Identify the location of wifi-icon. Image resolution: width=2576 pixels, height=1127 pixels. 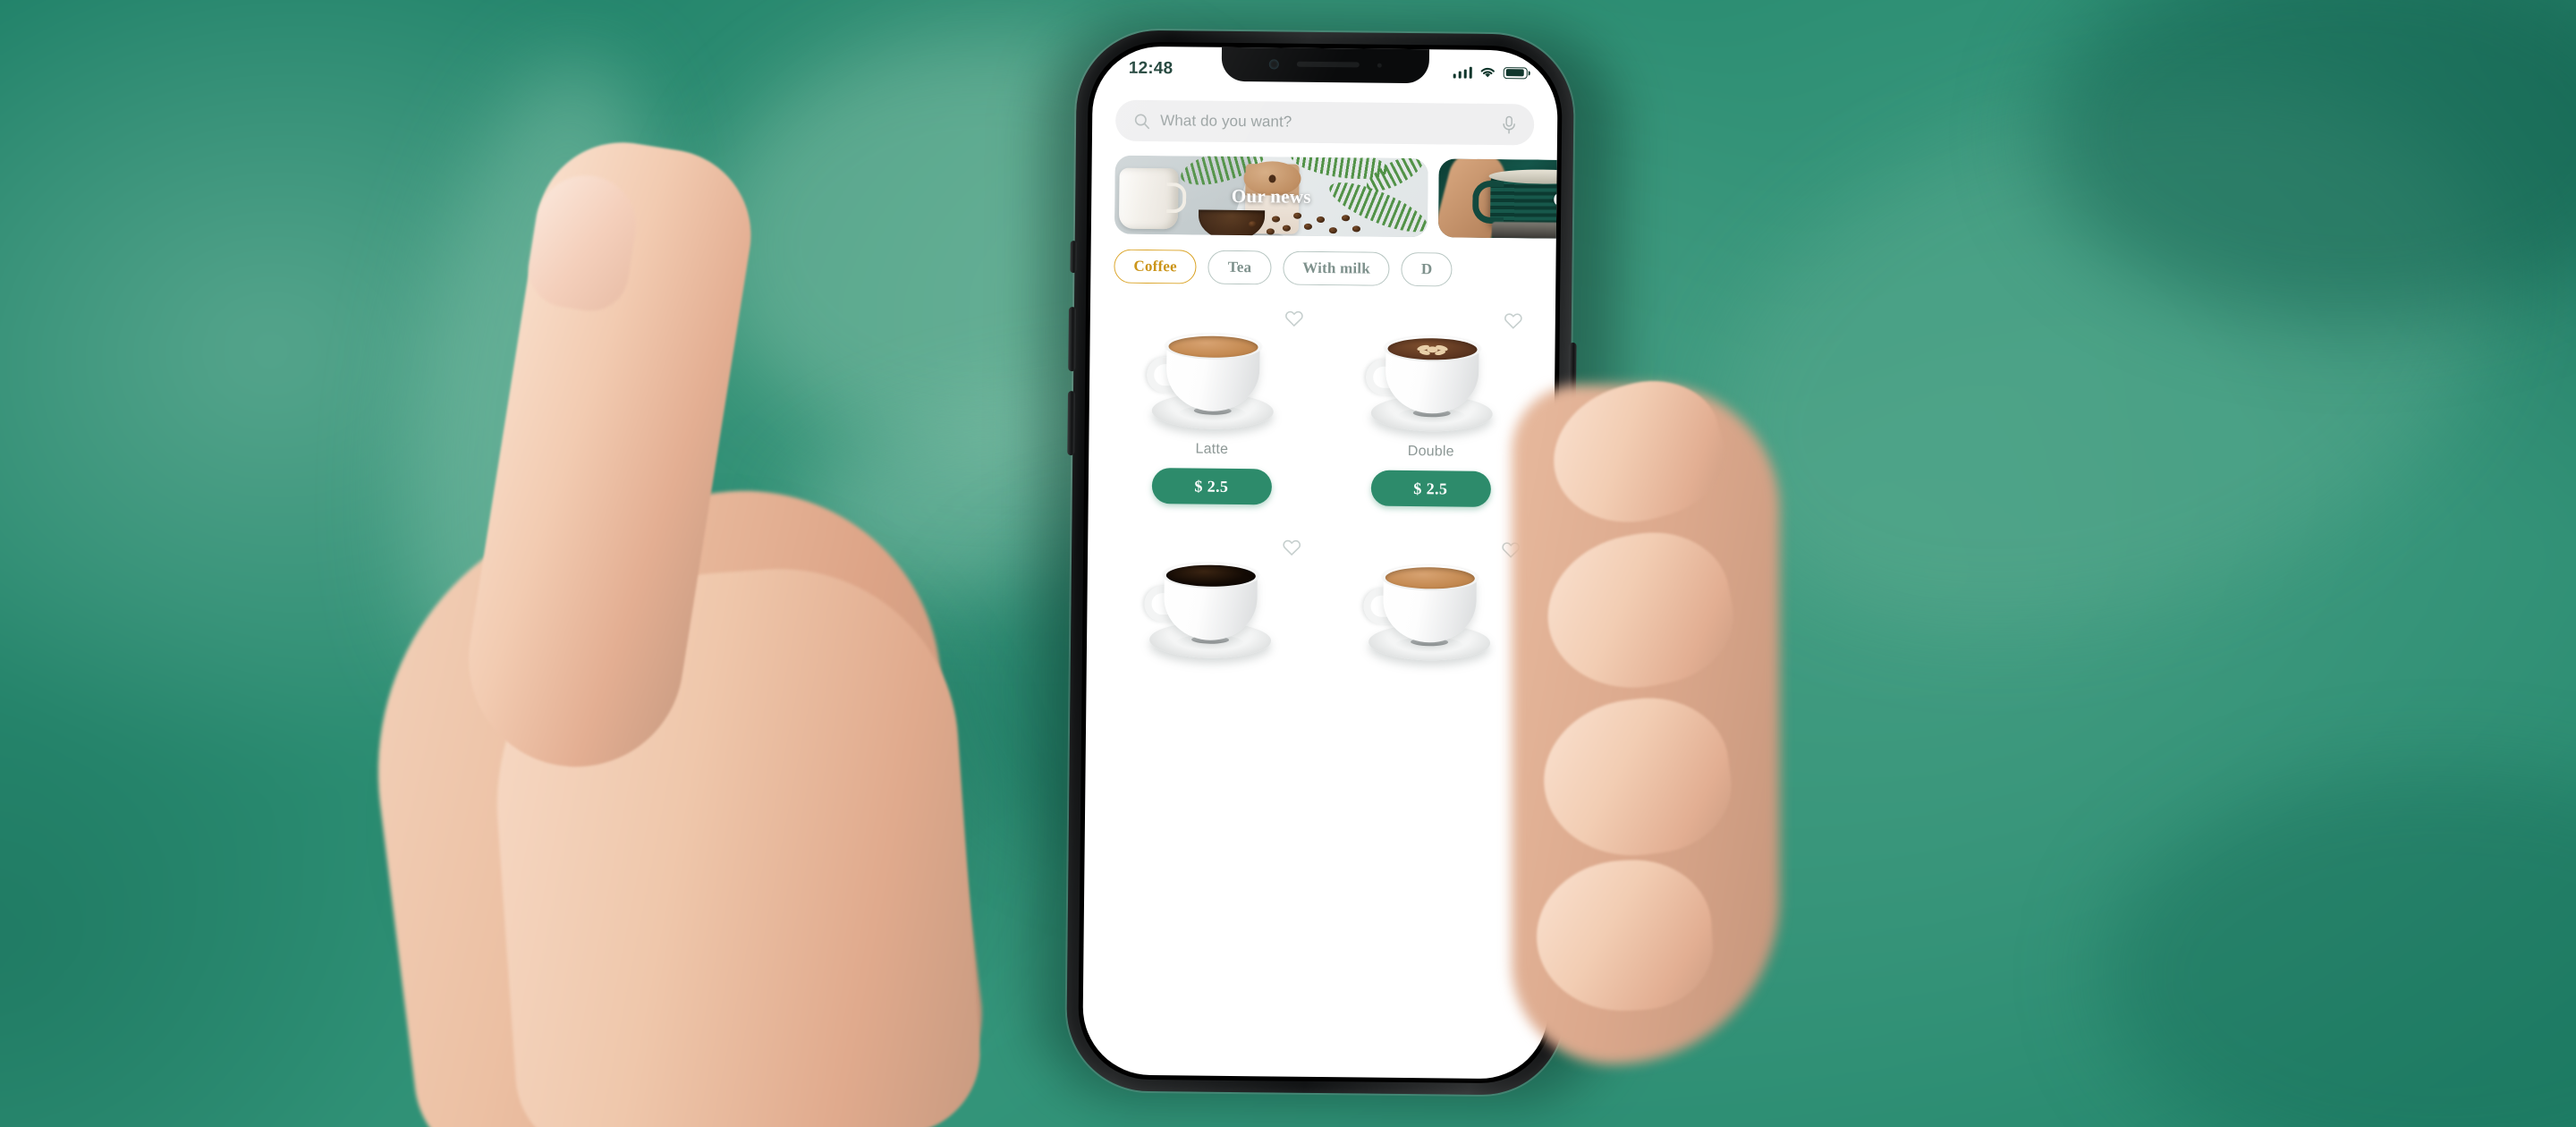
(1487, 72).